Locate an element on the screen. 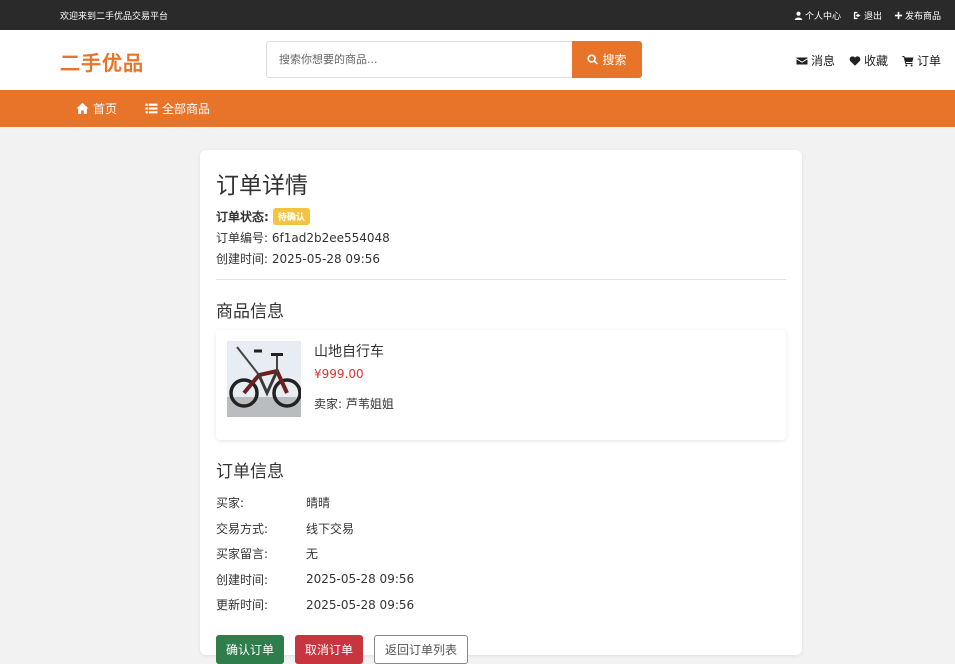  info-value: 晴晴 is located at coordinates (318, 503).